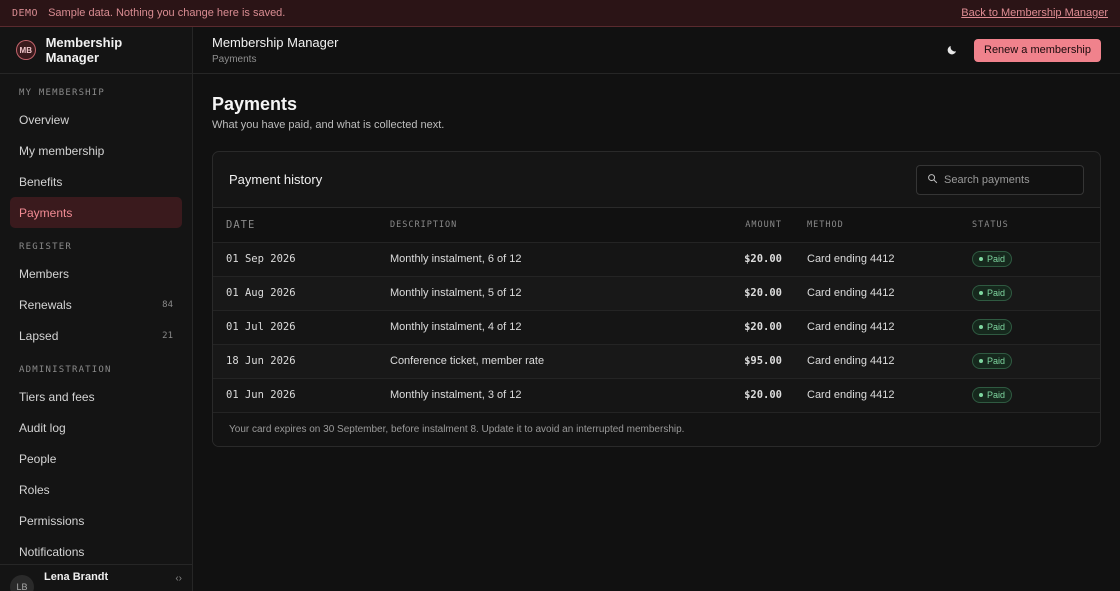 The width and height of the screenshot is (1120, 591). I want to click on col-header-description: DESCRIPTION, so click(540, 225).